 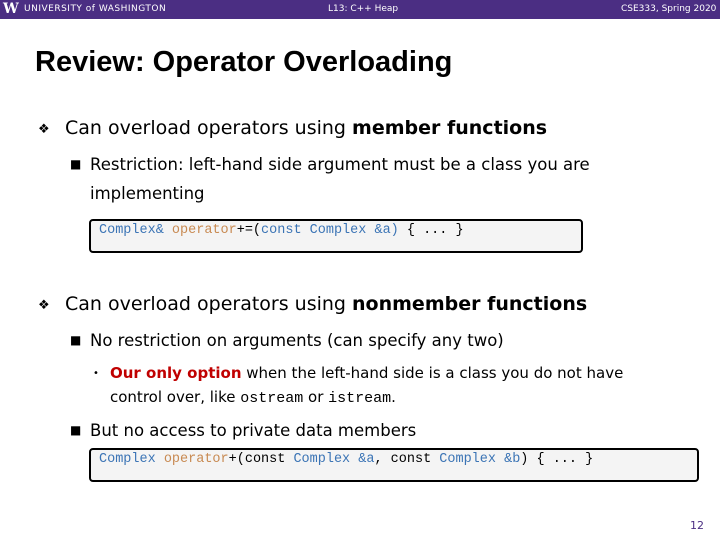 What do you see at coordinates (249, 230) in the screenshot?
I see `code-token: +=(` at bounding box center [249, 230].